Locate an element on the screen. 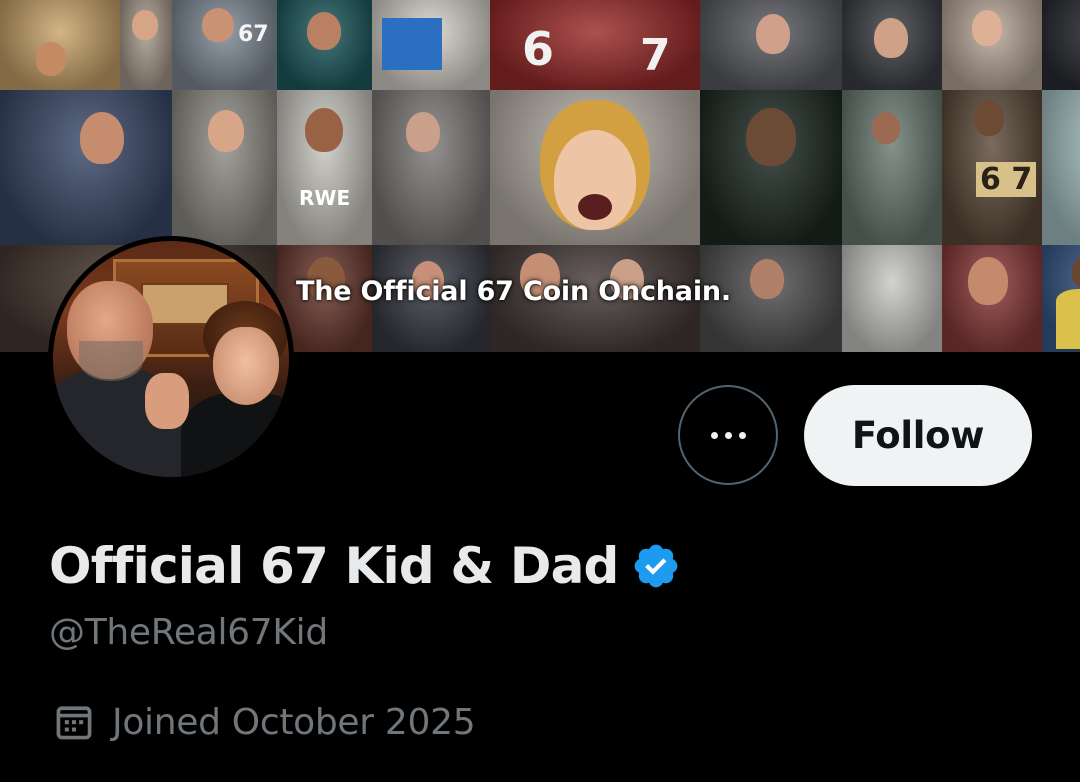 This screenshot has height=782, width=1080. profile-avatar is located at coordinates (171, 359).